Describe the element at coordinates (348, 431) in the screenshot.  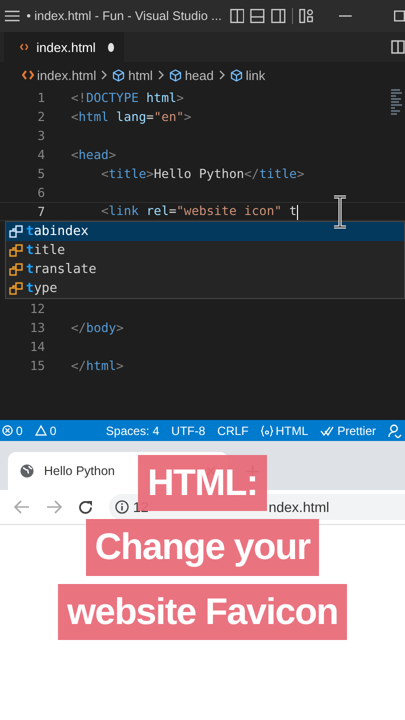
I see `formatter-indicator: Prettier` at that location.